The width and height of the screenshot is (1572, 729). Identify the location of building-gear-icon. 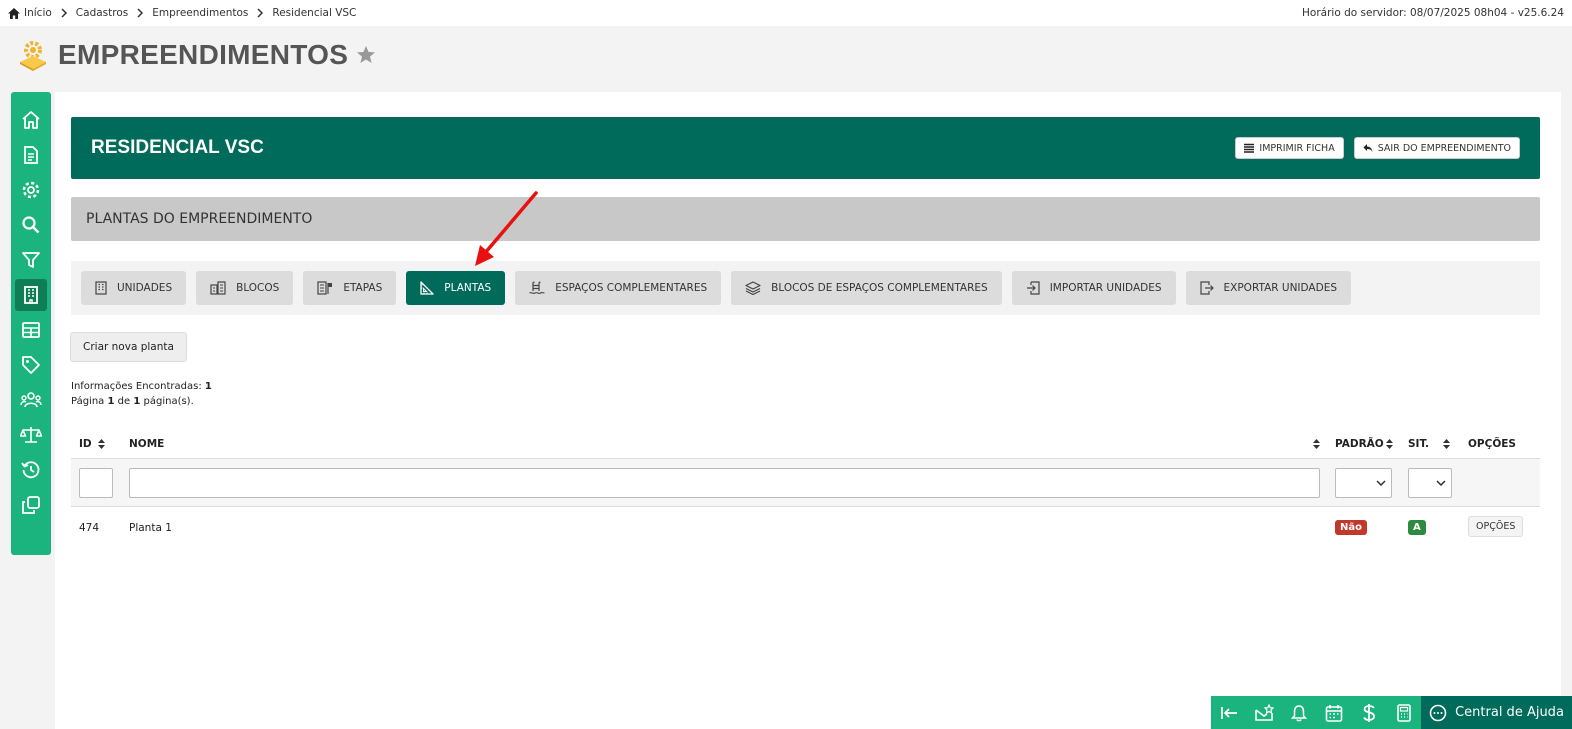
(33, 56).